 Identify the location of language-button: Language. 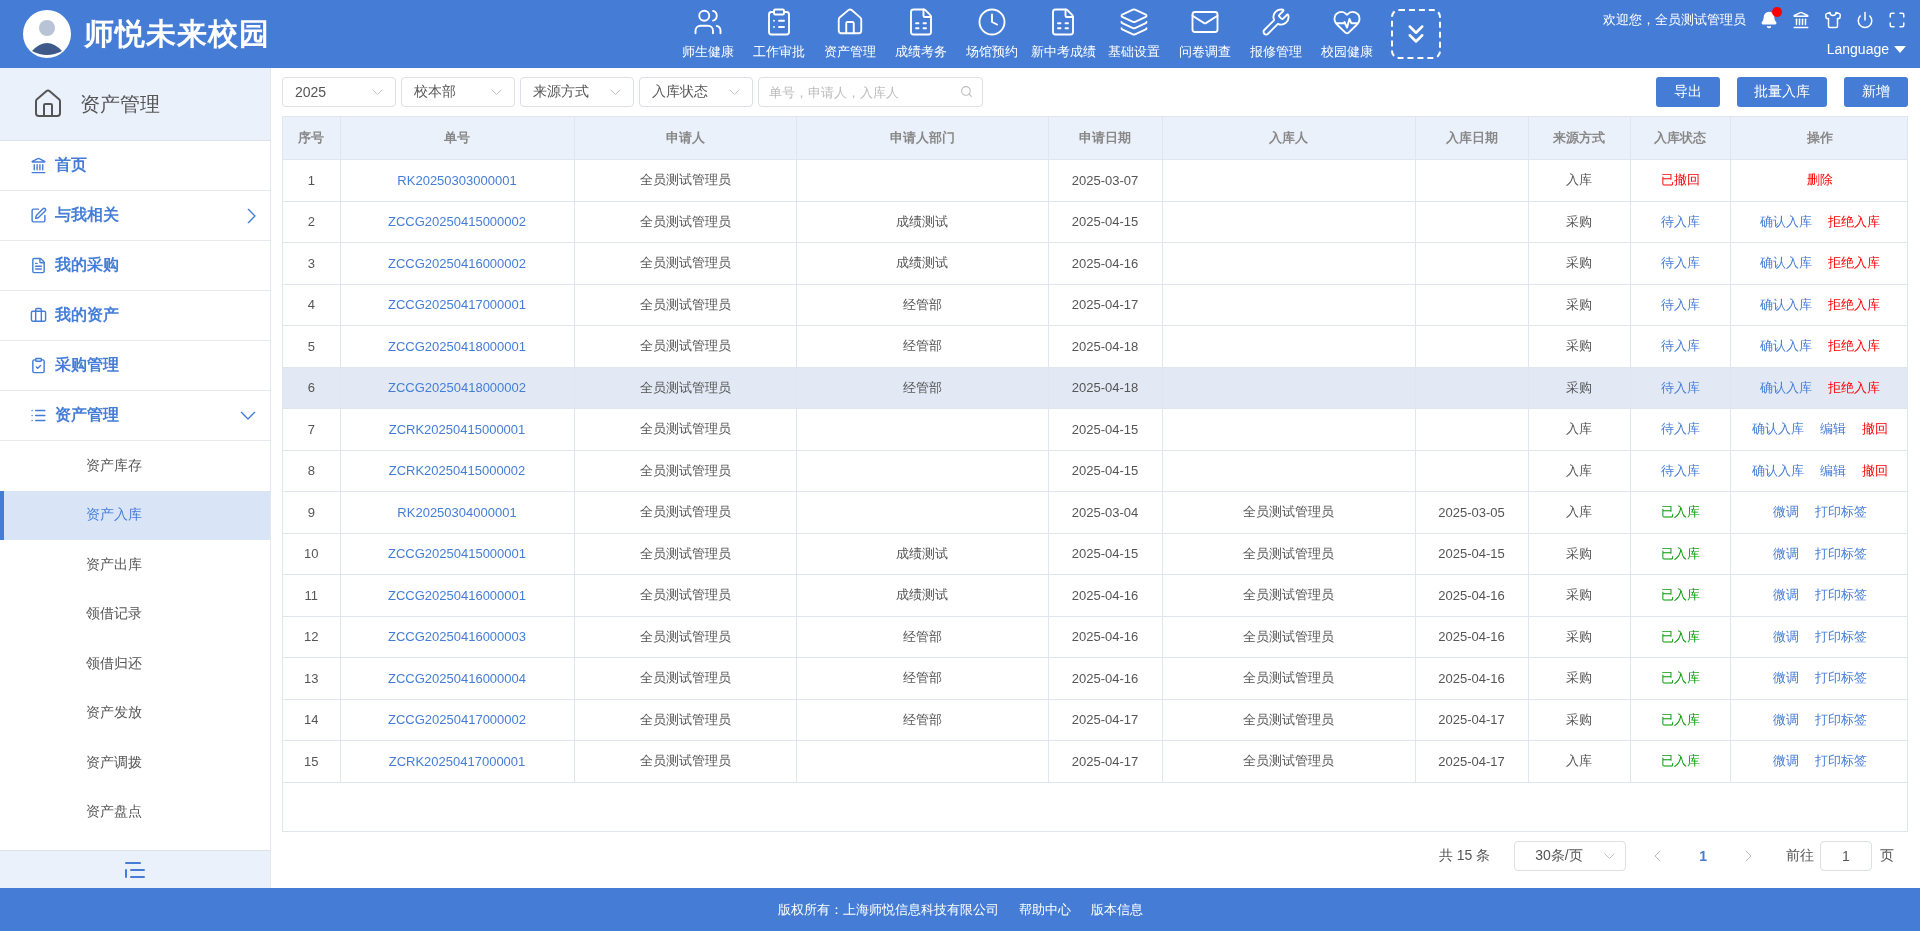
(1866, 49).